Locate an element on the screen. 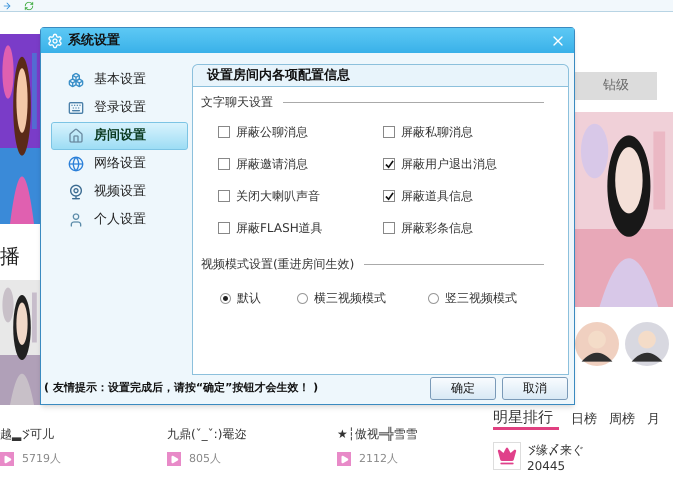 The width and height of the screenshot is (673, 480). mode-radio: 默认 is located at coordinates (258, 298).